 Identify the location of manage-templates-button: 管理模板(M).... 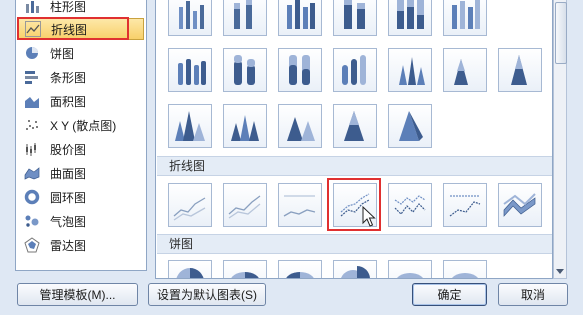
(77, 294).